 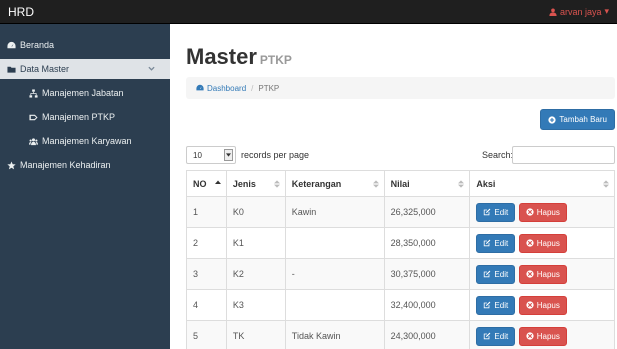 I want to click on table-row: 1 K0 Kawin 26,325,000 Edit Hapus, so click(x=400, y=212).